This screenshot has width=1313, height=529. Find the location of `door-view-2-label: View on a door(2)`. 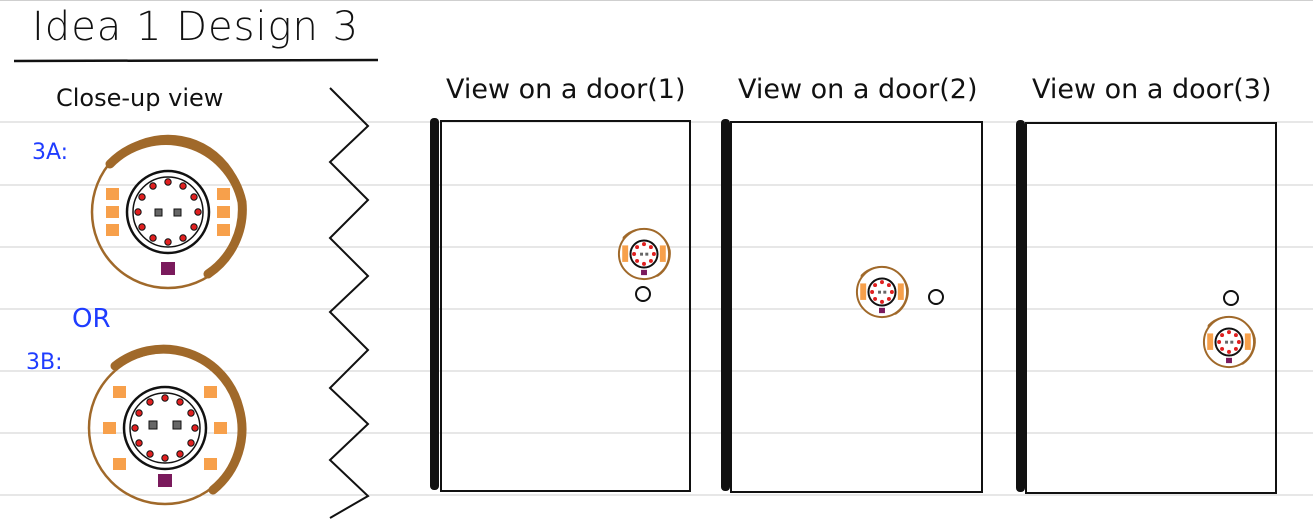

door-view-2-label: View on a door(2) is located at coordinates (858, 89).